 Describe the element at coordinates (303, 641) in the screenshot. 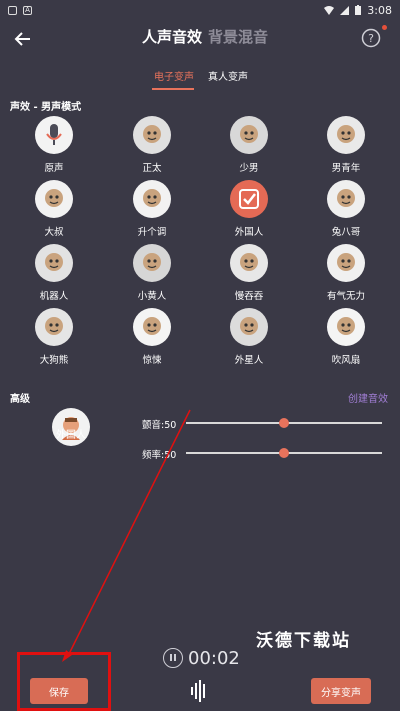

I see `watermark-text: 沃德下载站` at that location.